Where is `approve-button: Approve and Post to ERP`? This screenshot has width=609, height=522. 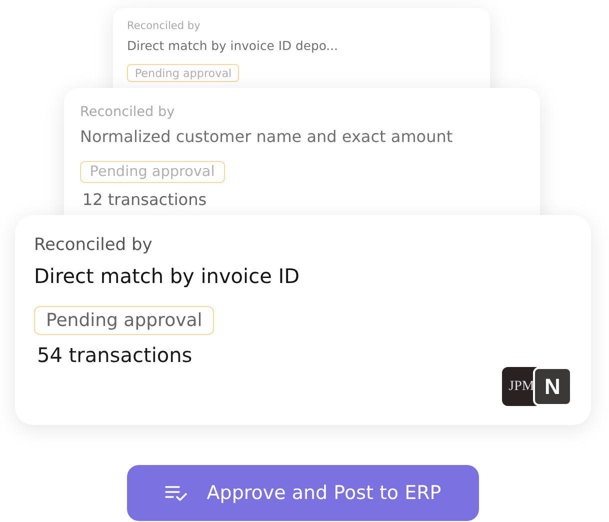
approve-button: Approve and Post to ERP is located at coordinates (303, 493).